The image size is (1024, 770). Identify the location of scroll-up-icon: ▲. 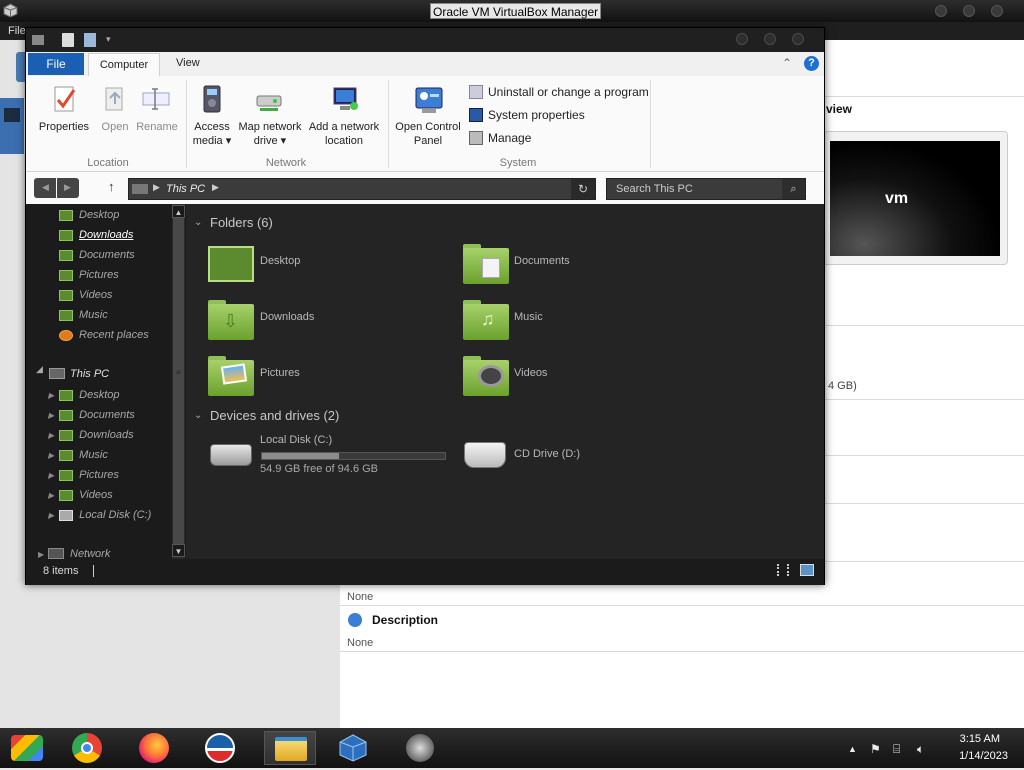
(178, 211).